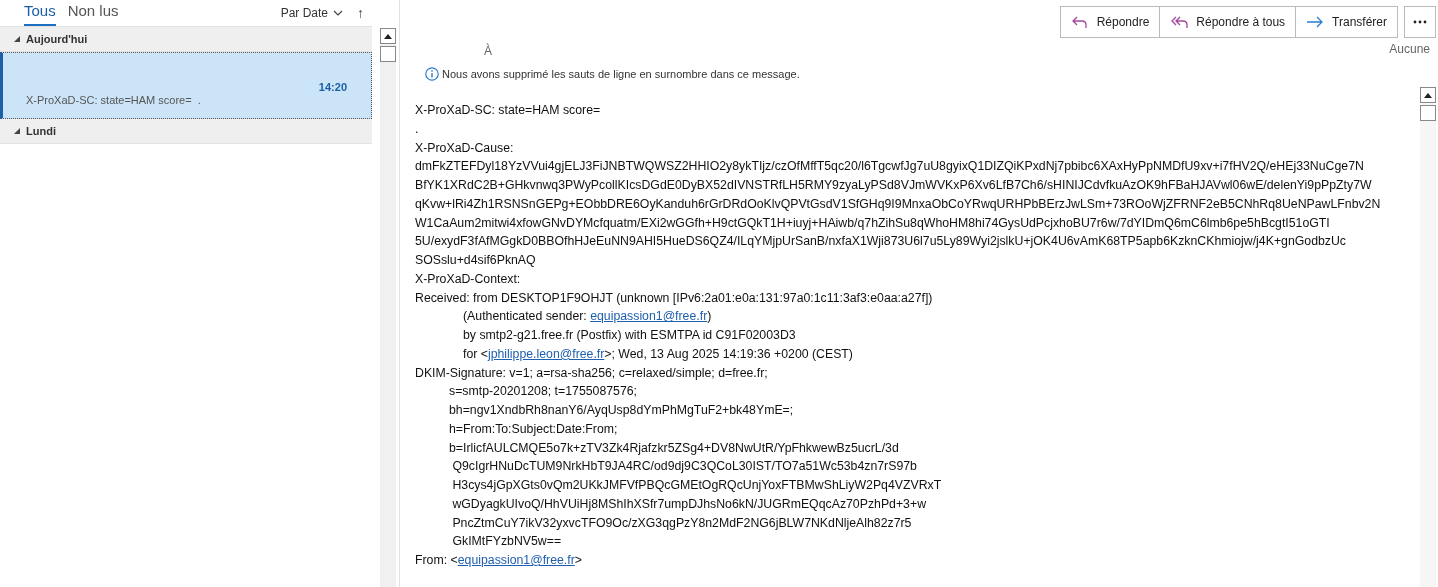 The image size is (1438, 587). What do you see at coordinates (507, 542) in the screenshot?
I see `body-line: GkIMtFYzbNV5w==` at bounding box center [507, 542].